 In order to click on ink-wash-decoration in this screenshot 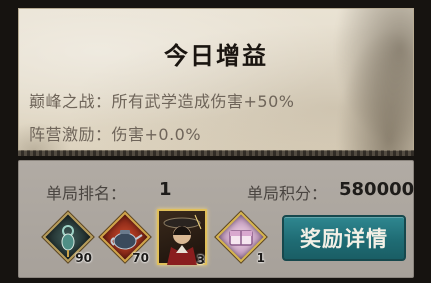, I will do `click(368, 79)`.